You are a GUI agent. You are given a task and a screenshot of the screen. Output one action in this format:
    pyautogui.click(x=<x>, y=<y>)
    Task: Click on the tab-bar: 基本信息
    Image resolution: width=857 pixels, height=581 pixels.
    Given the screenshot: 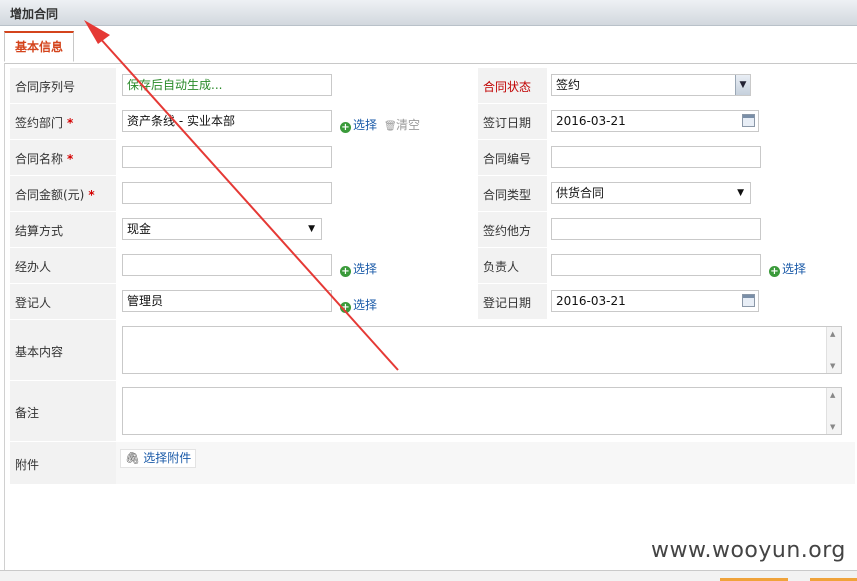 What is the action you would take?
    pyautogui.click(x=430, y=47)
    